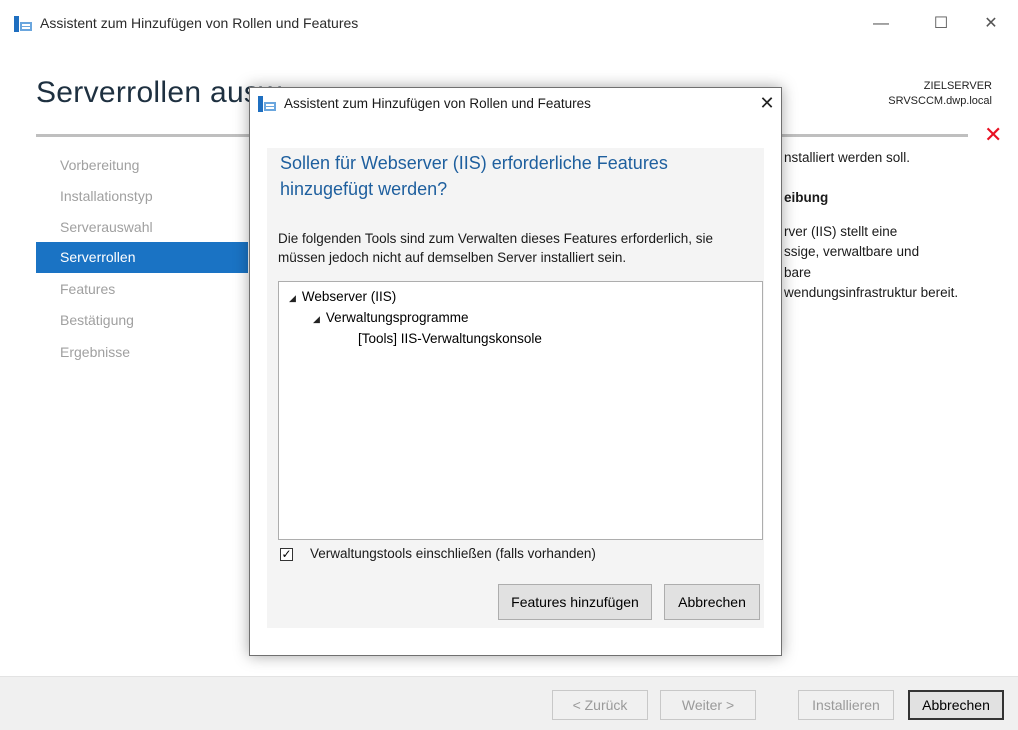  I want to click on target-server-label: ZIELSERVER, so click(957, 86).